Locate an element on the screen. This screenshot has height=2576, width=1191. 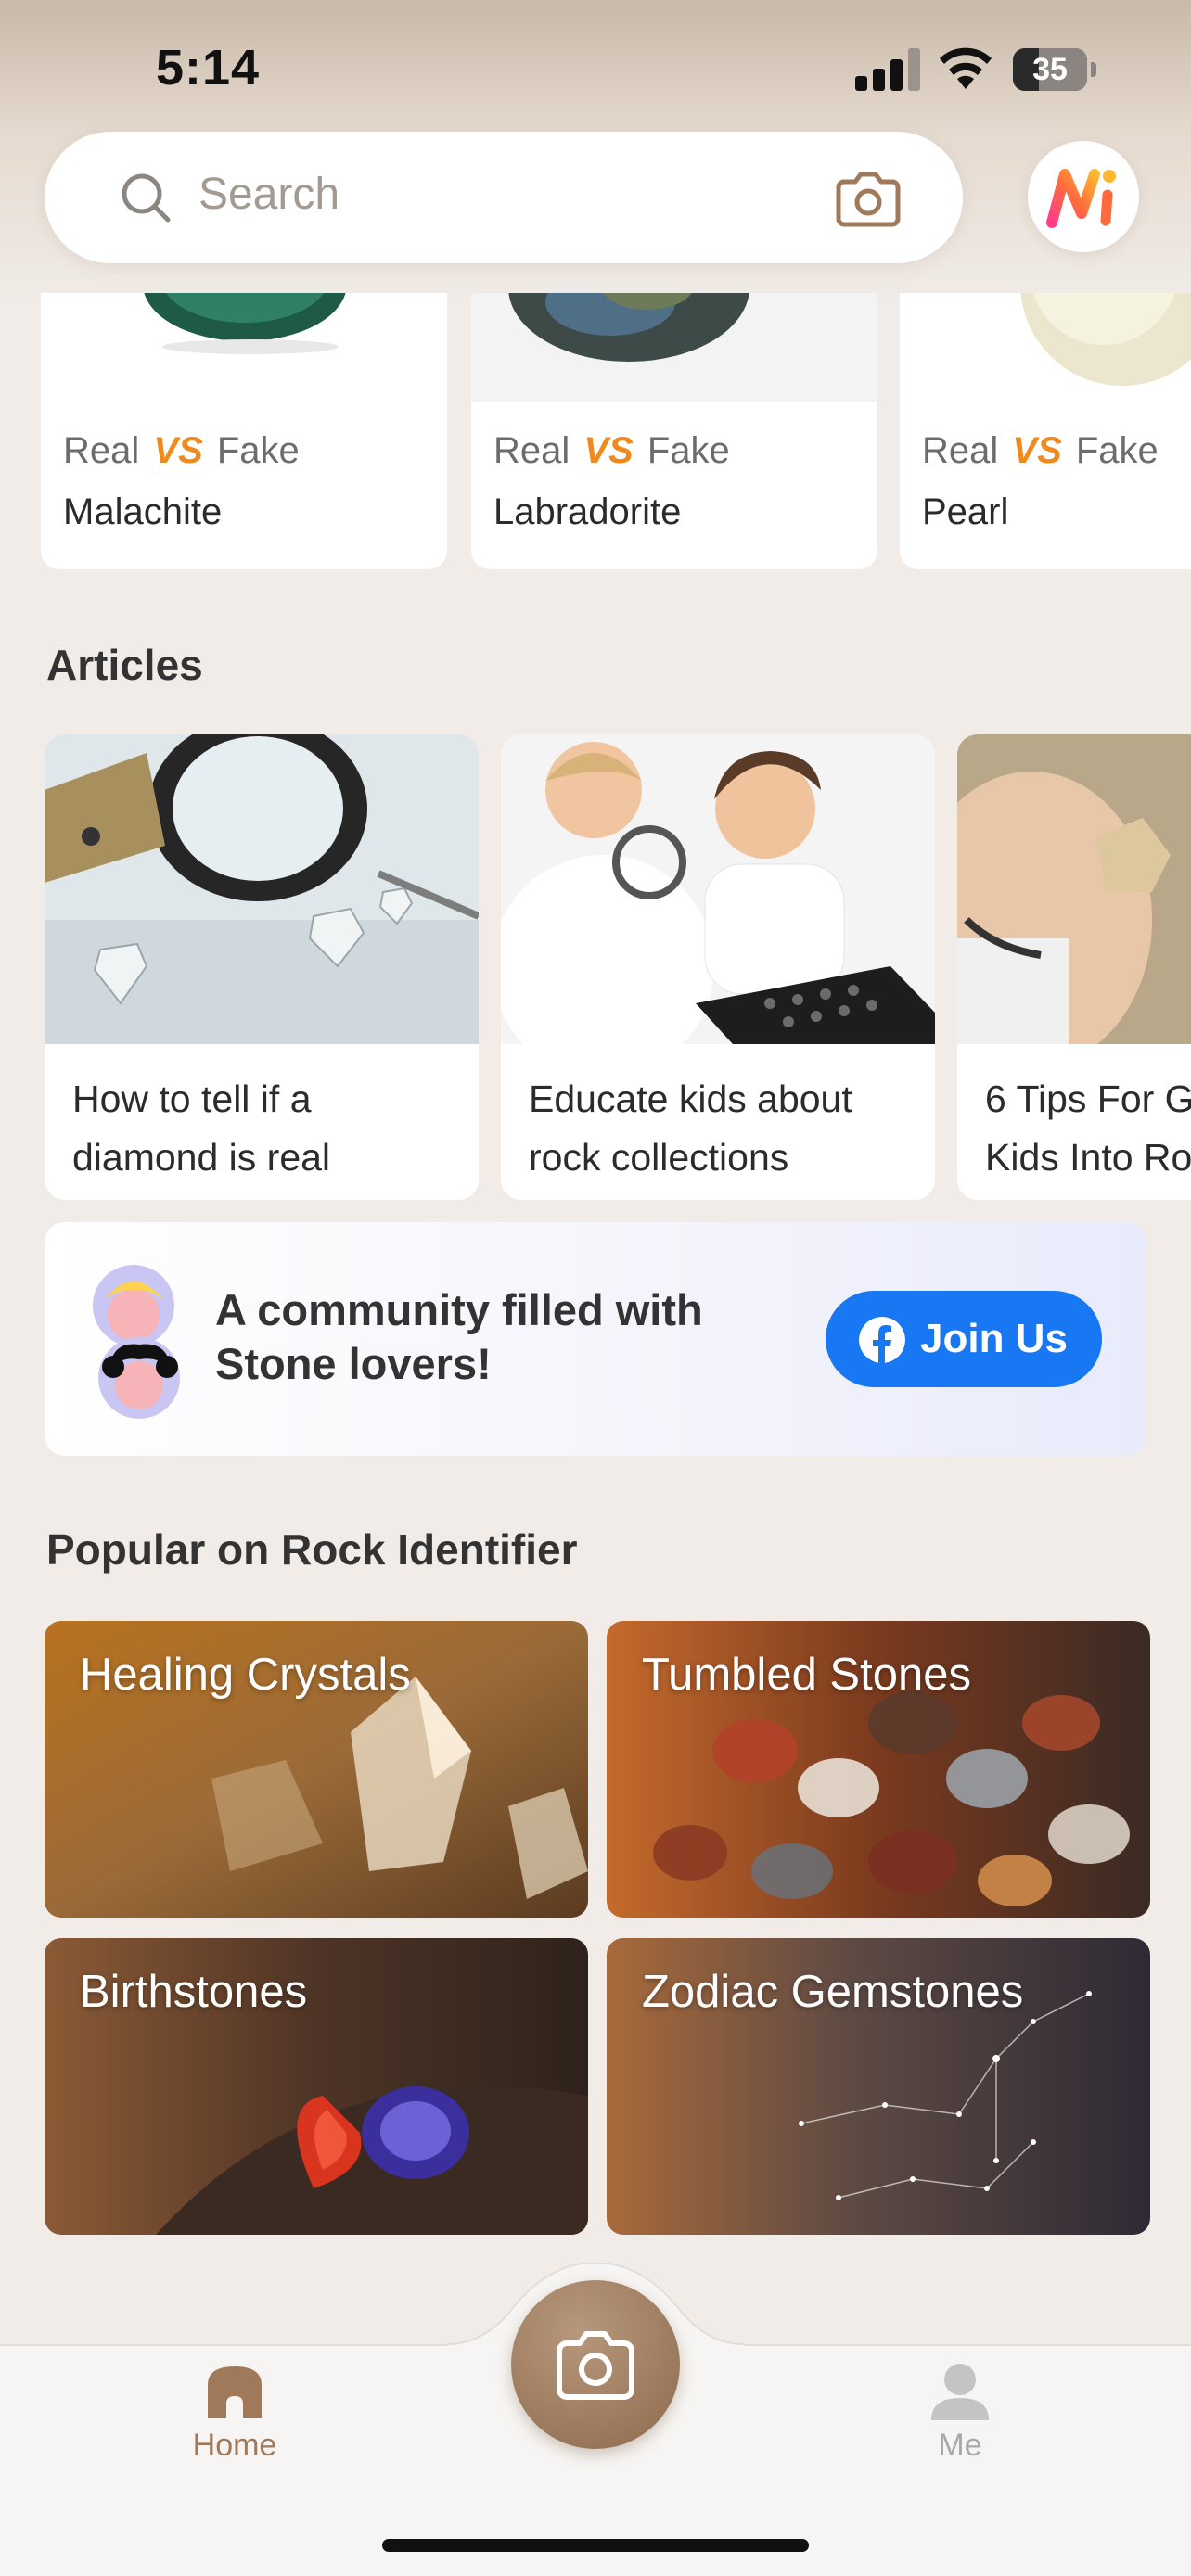
tile-label: Birthstones is located at coordinates (194, 1992).